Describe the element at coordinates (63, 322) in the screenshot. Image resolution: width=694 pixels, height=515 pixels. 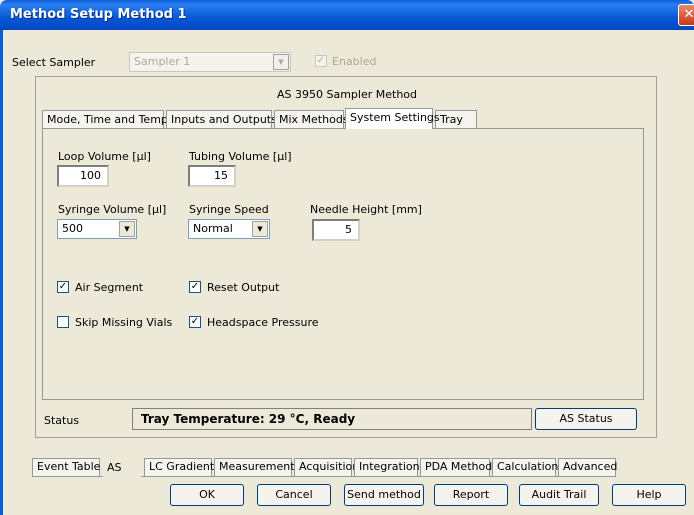
I see `skip-missing-vials-checkbox` at that location.